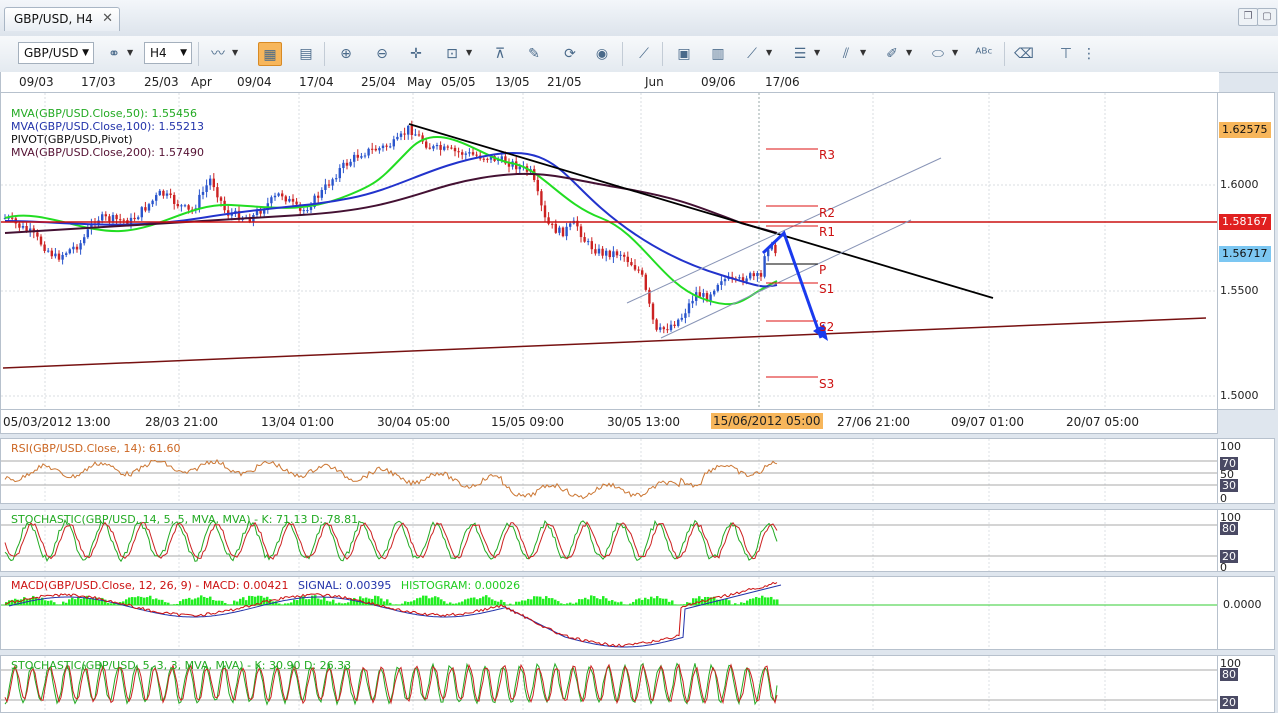 The width and height of the screenshot is (1278, 713). Describe the element at coordinates (846, 54) in the screenshot. I see `fan-tool-icon: ⫽` at that location.